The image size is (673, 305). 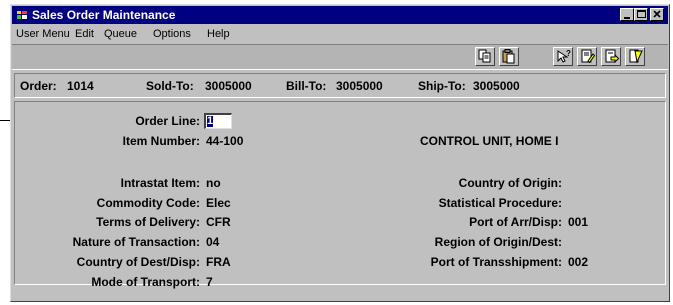 I want to click on item-number-value: 44-100, so click(x=225, y=141).